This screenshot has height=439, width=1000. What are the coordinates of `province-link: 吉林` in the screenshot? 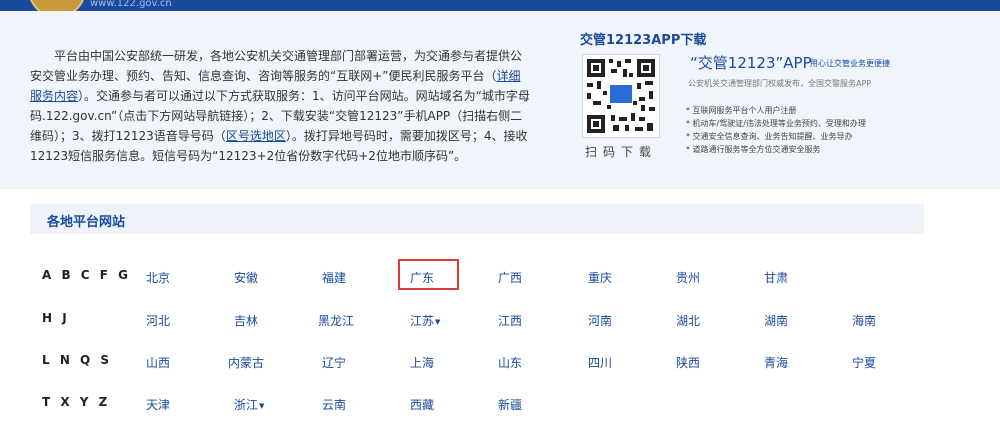 It's located at (246, 320).